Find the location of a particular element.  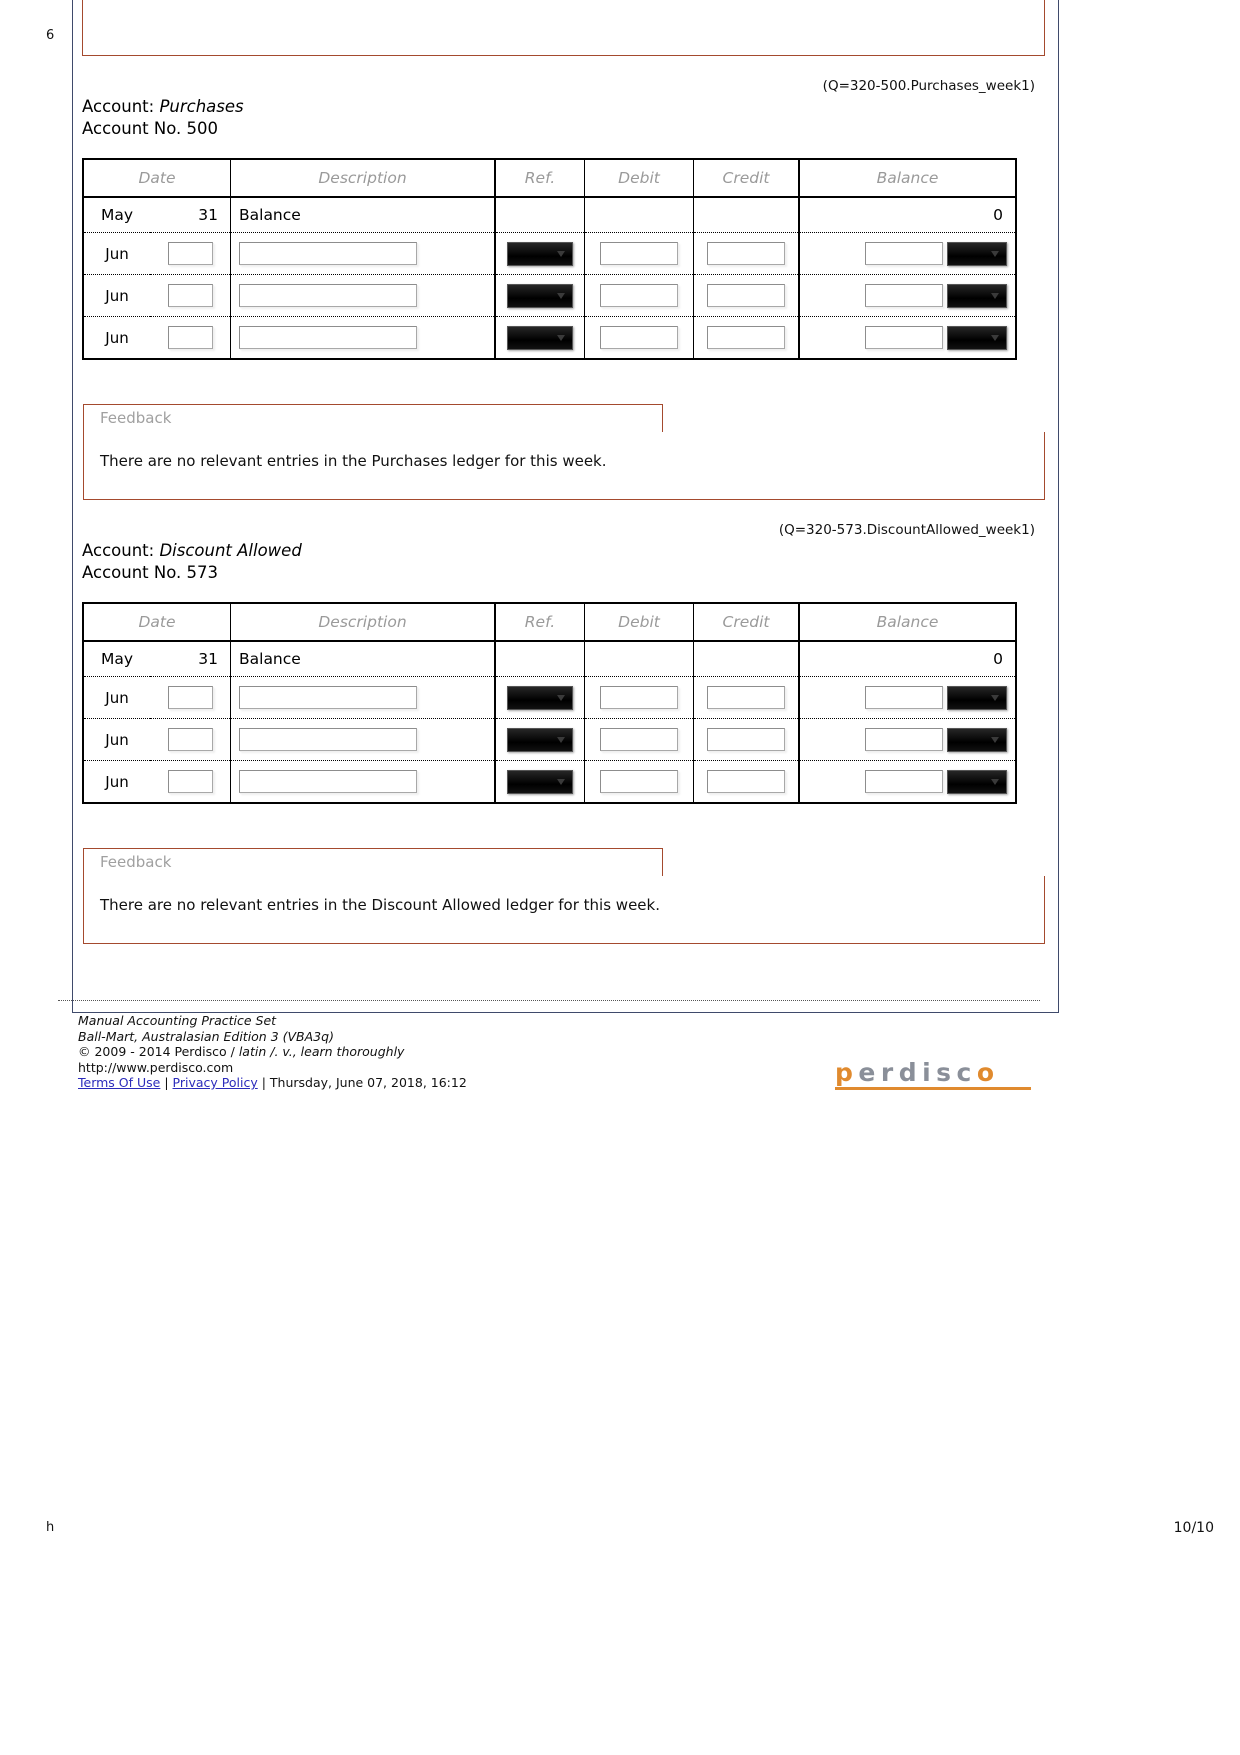

column-header-ref: Ref. is located at coordinates (539, 622).